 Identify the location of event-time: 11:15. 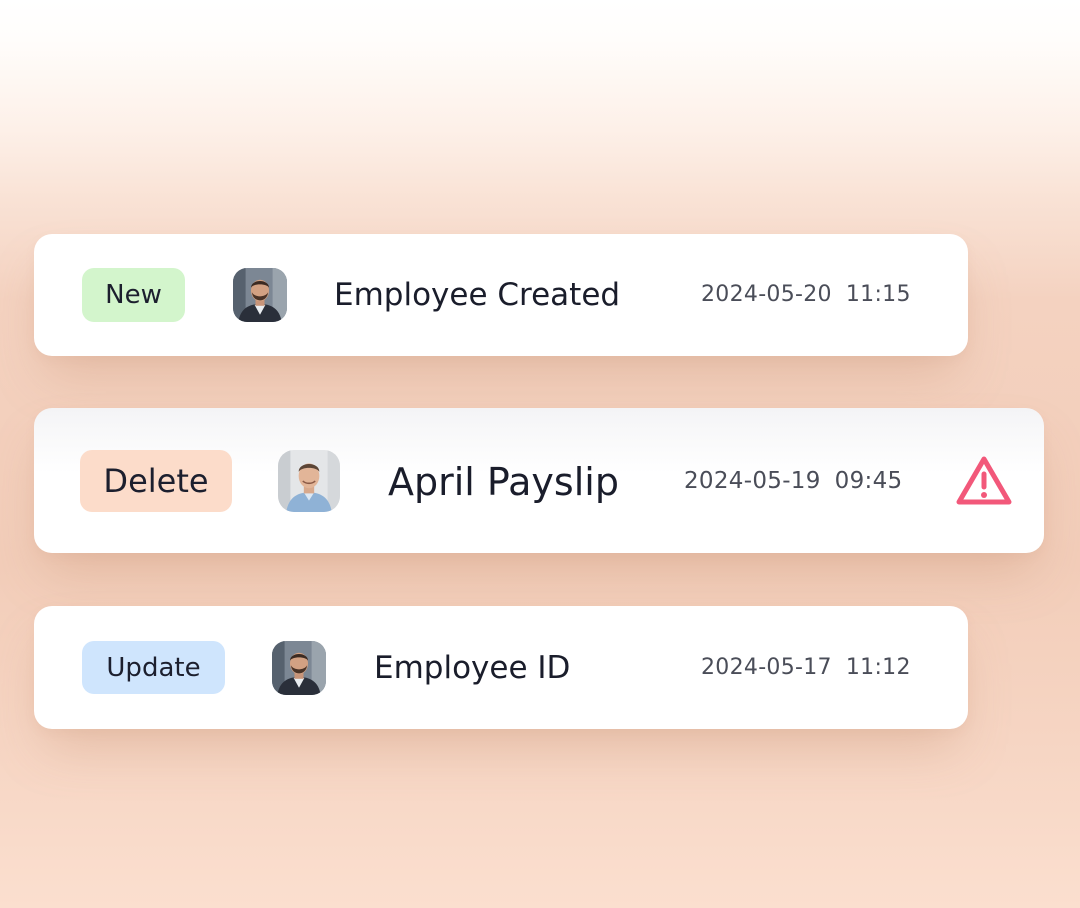
(878, 294).